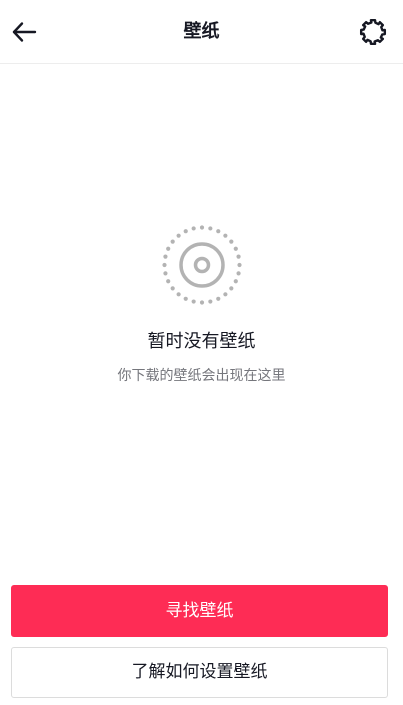  I want to click on gear-icon, so click(373, 32).